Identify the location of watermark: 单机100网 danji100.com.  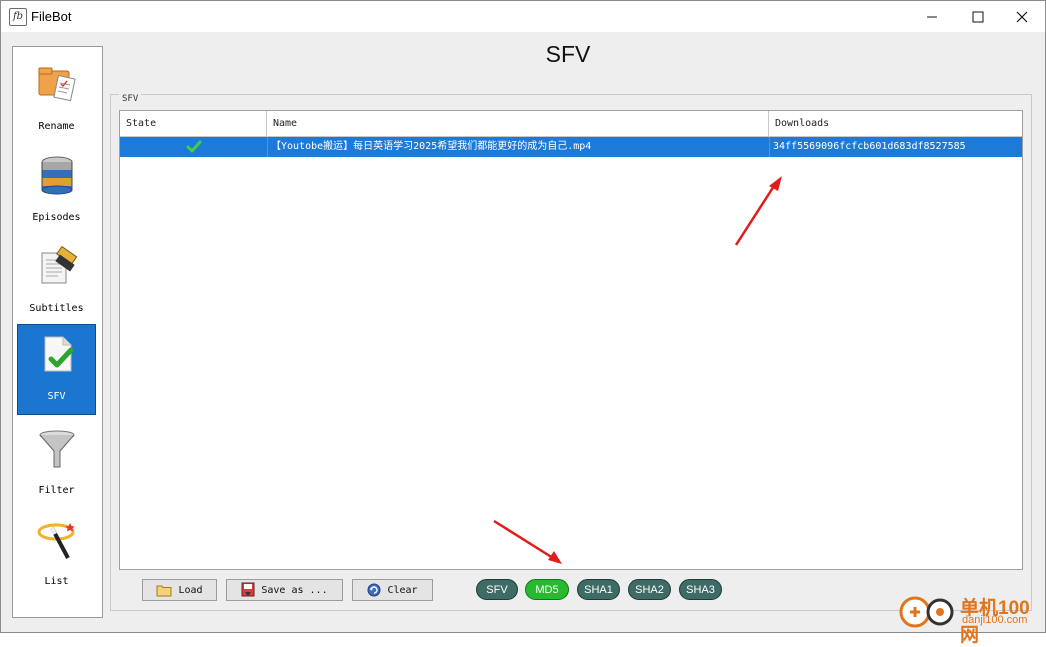
(972, 618).